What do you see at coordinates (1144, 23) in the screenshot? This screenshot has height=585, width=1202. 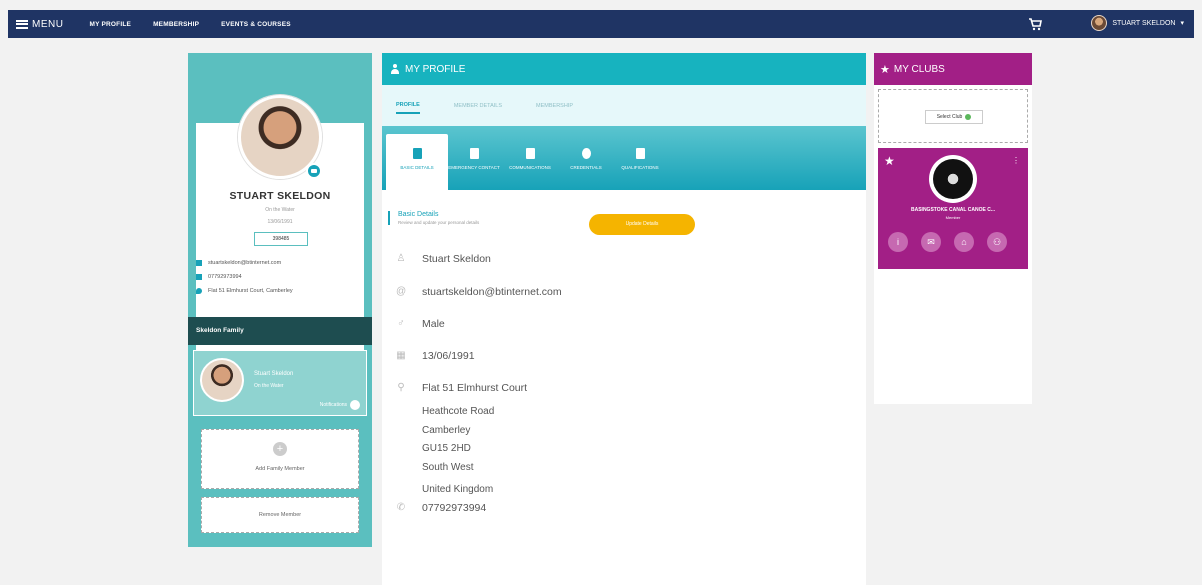 I see `user-name: STUART SKELDON` at bounding box center [1144, 23].